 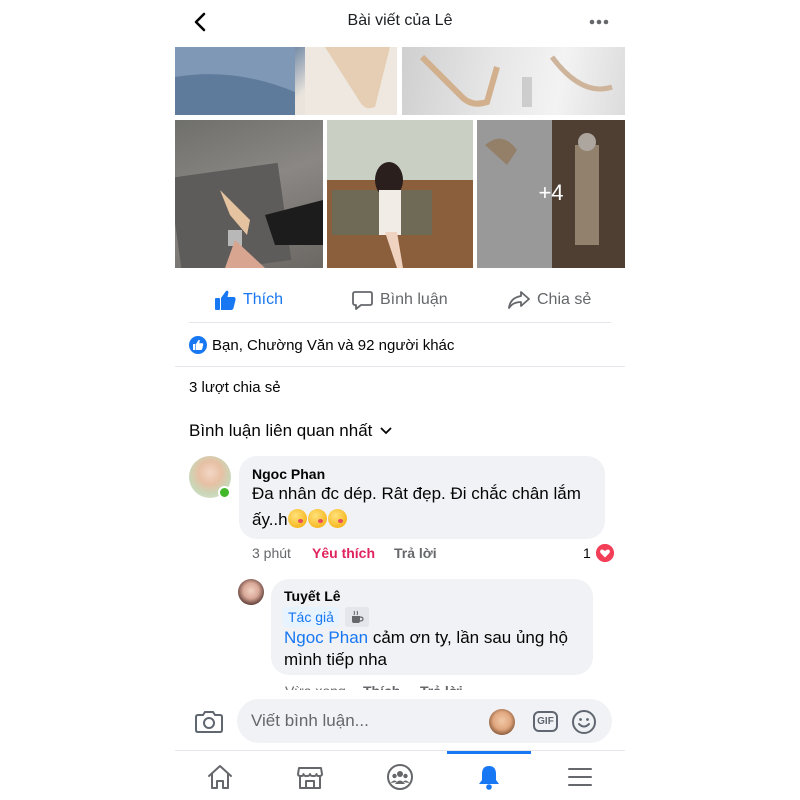 What do you see at coordinates (235, 387) in the screenshot?
I see `shares-count: 3 lượt chia sẻ` at bounding box center [235, 387].